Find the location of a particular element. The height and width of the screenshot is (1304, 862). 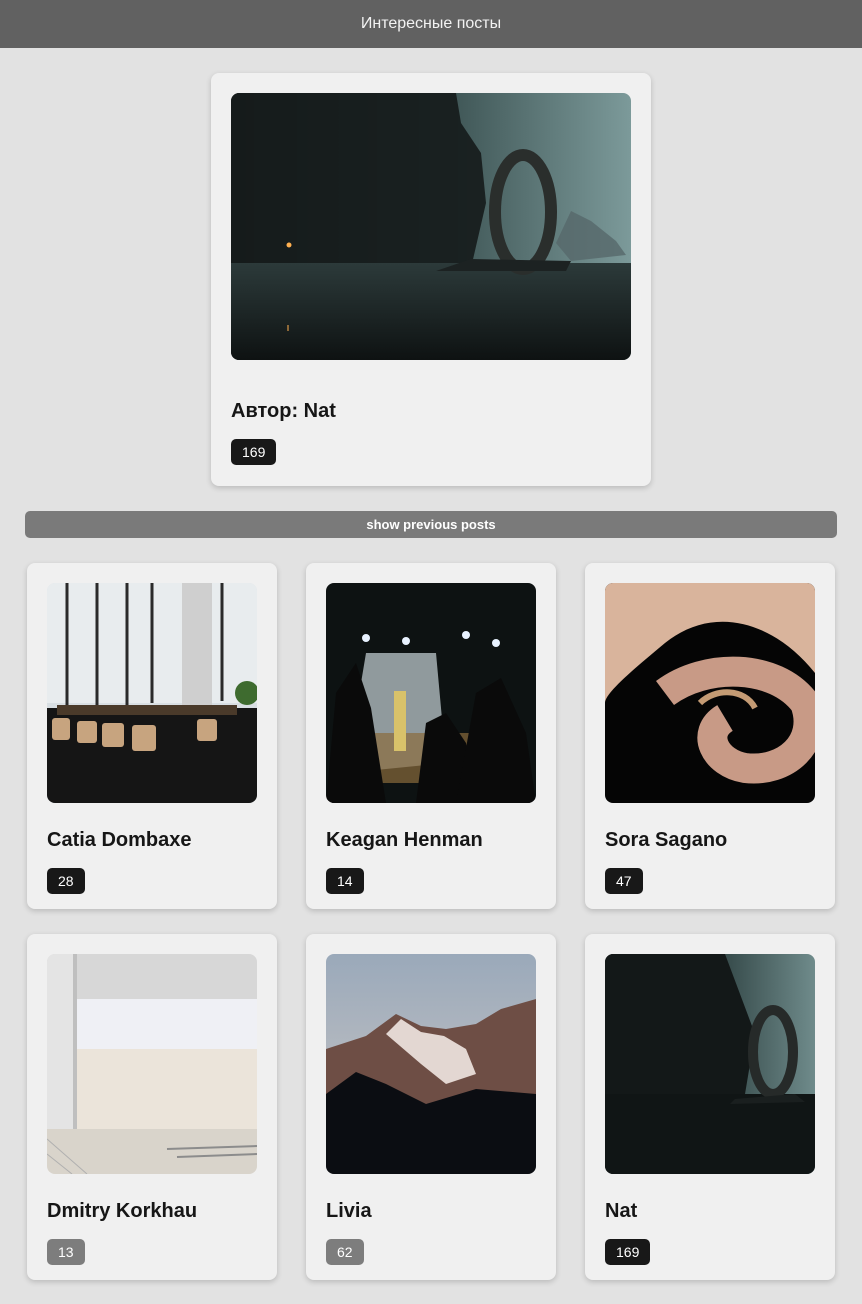

post-author-name: Dmitry Korkhau is located at coordinates (122, 1211).